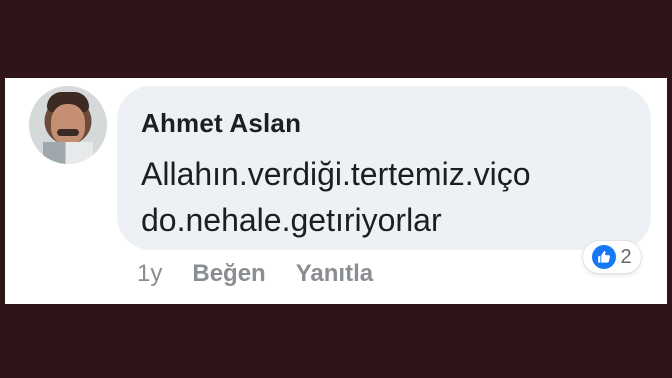 Image resolution: width=672 pixels, height=378 pixels. What do you see at coordinates (228, 274) in the screenshot?
I see `like-button: Beğen` at bounding box center [228, 274].